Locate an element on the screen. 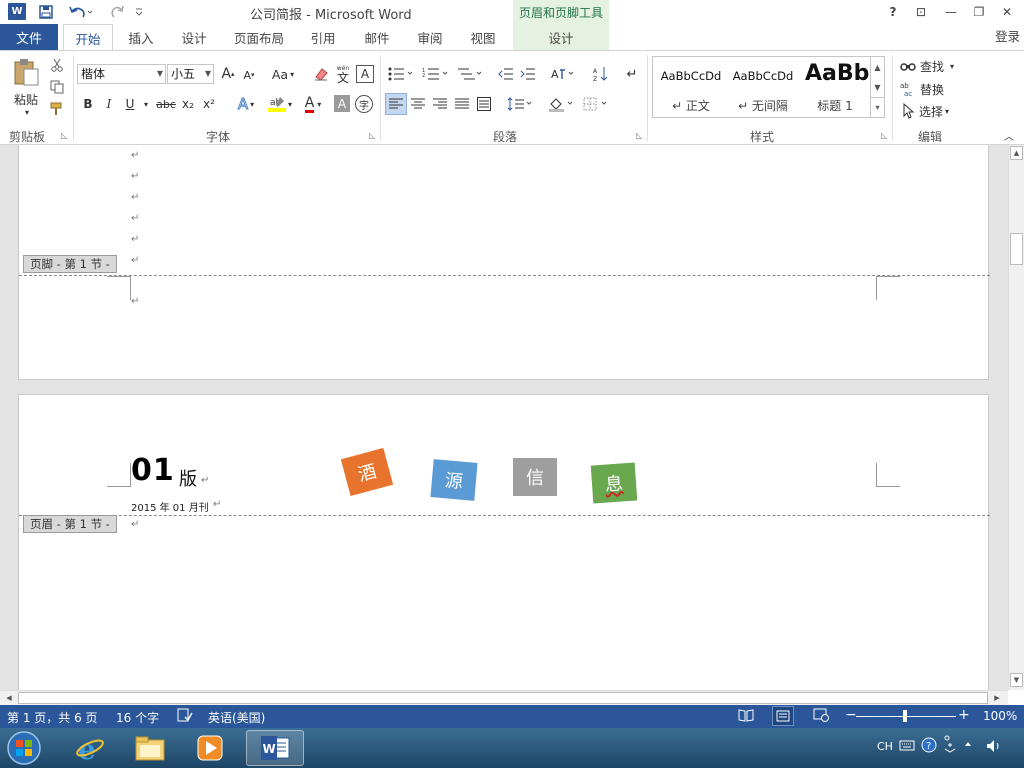  horizontal-scroll-thumb is located at coordinates (503, 698).